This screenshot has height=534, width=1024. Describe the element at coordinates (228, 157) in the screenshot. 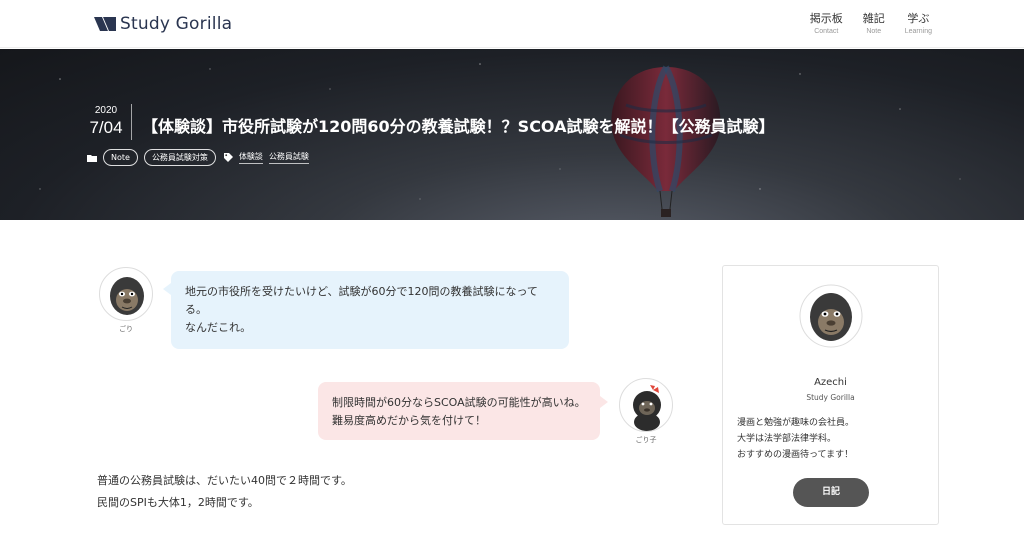

I see `tag-icon` at that location.